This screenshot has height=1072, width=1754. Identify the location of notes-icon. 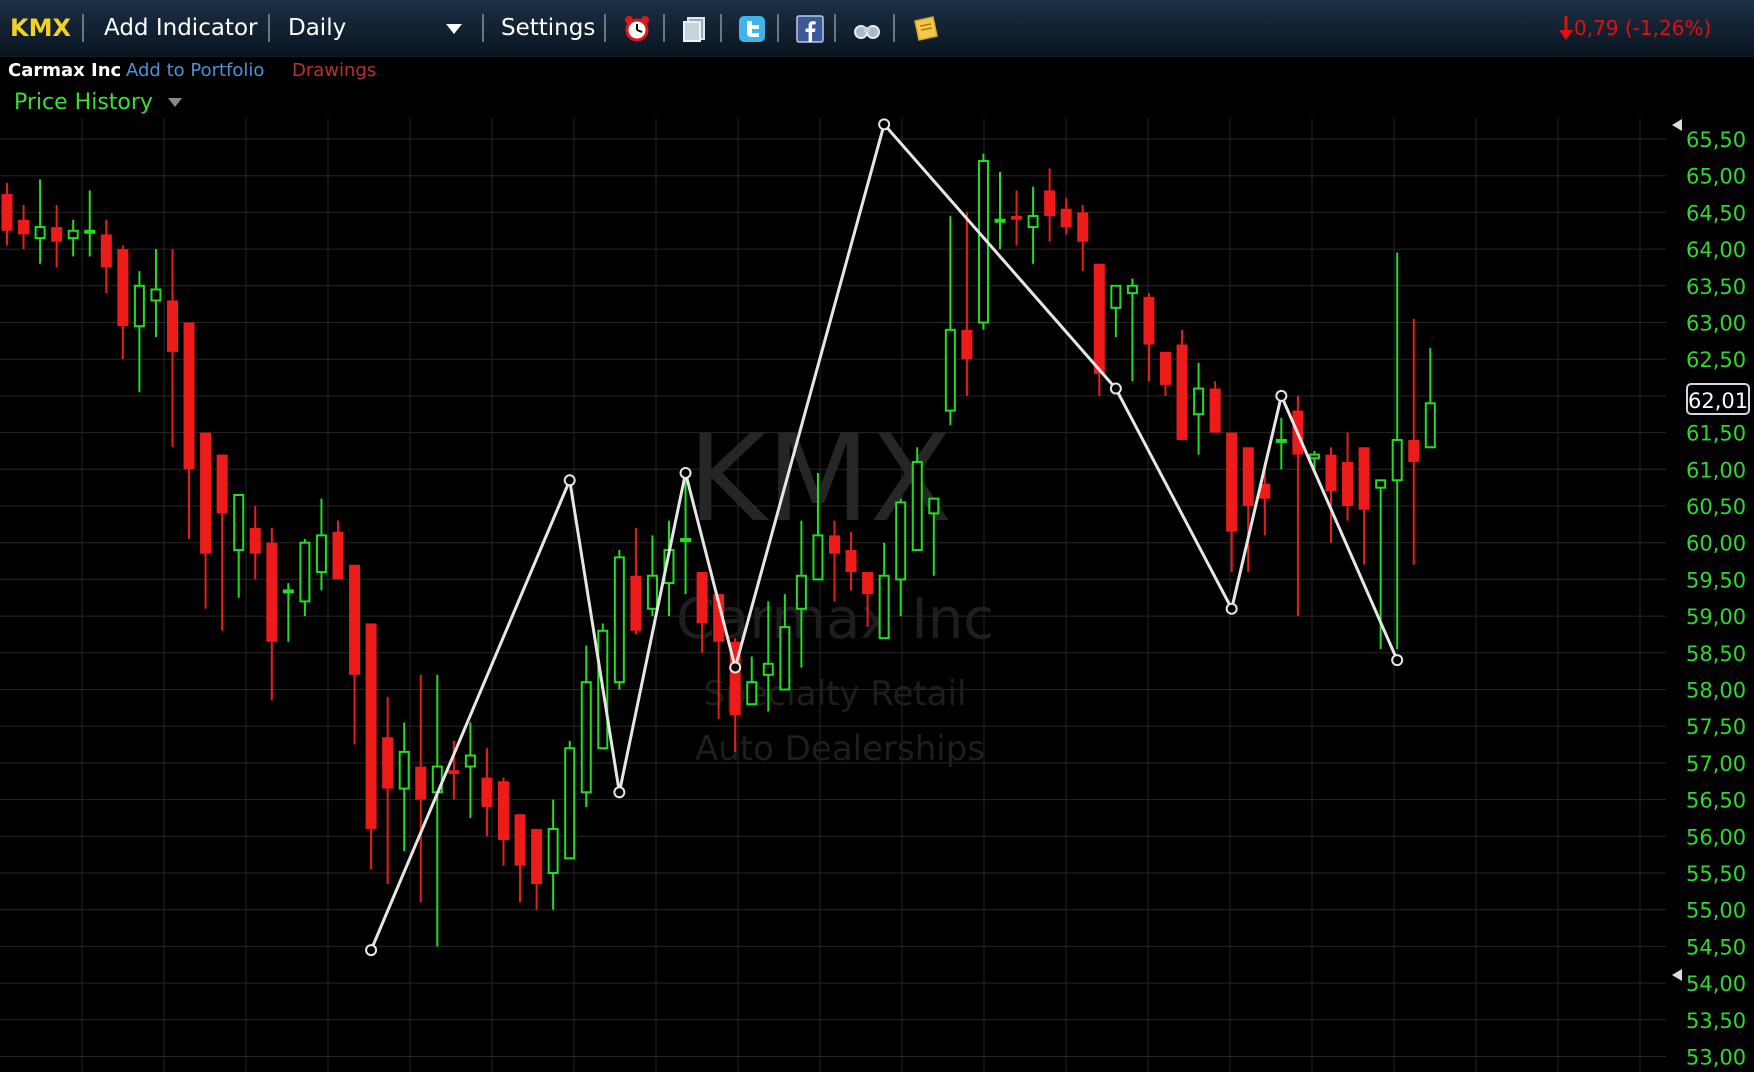
(695, 29).